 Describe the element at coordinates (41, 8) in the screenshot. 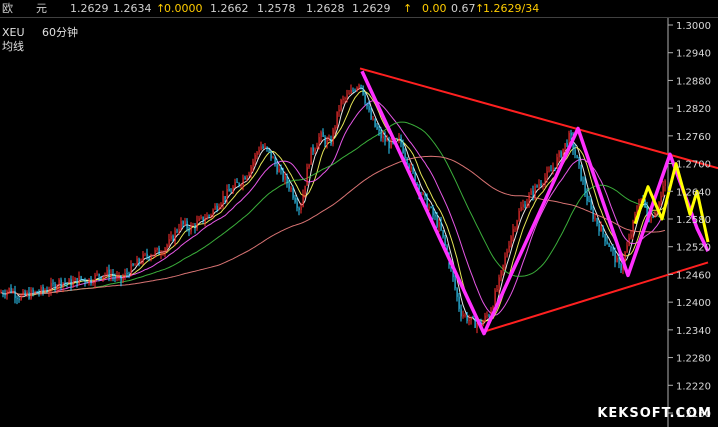

I see `quote-name-2: 元` at that location.